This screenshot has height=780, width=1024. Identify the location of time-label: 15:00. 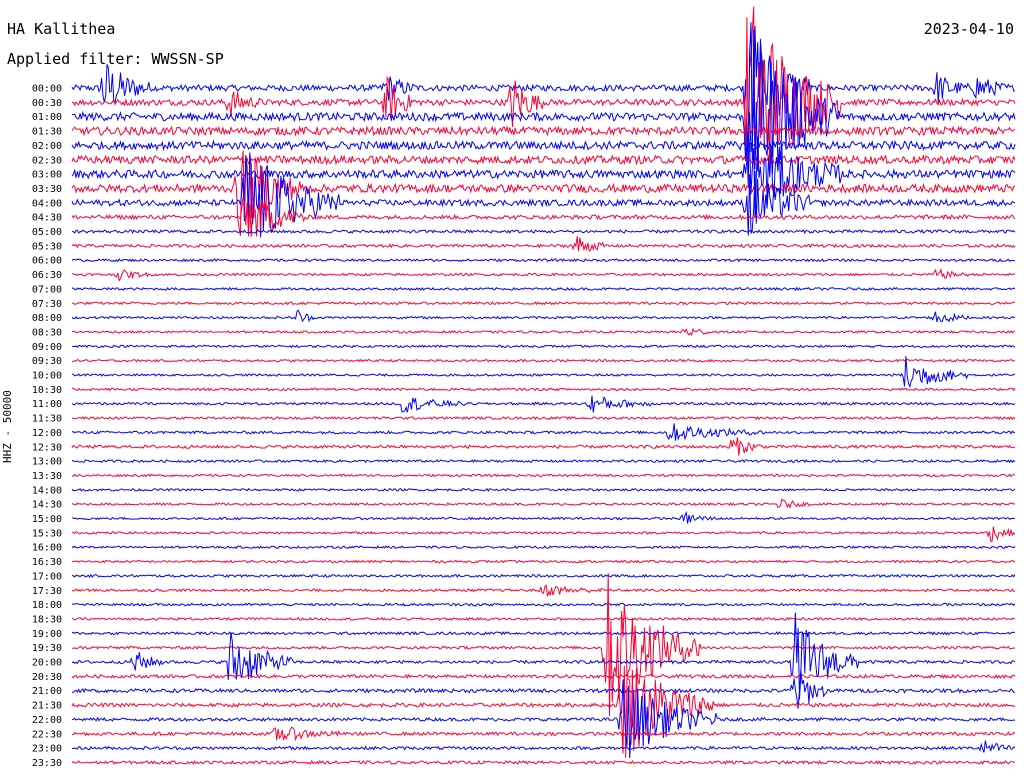
(47, 519).